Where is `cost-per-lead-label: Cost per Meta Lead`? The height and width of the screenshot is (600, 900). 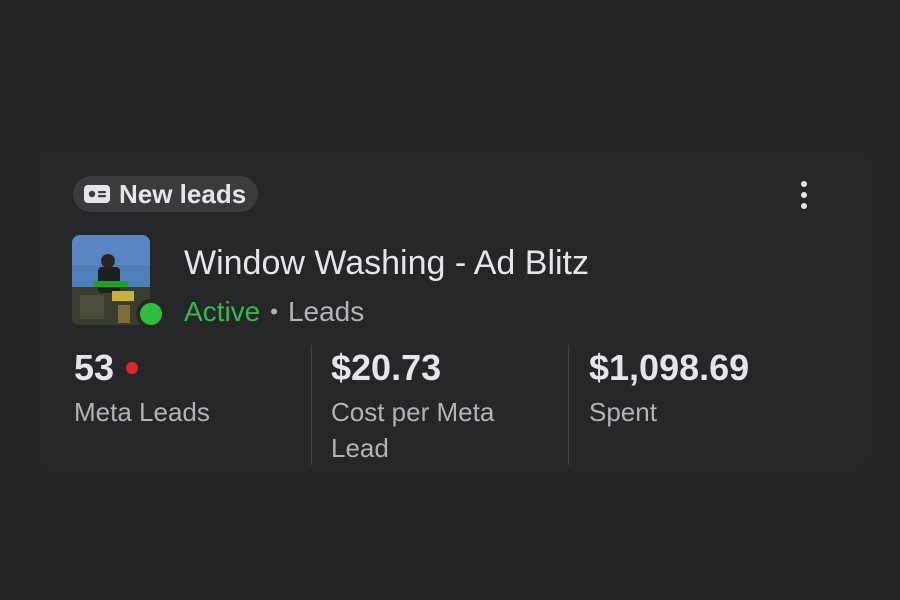
cost-per-lead-label: Cost per Meta Lead is located at coordinates (413, 429).